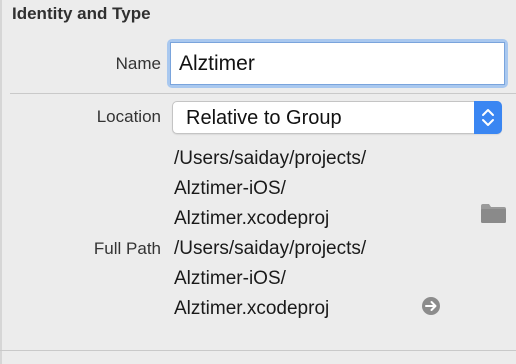  What do you see at coordinates (252, 218) in the screenshot?
I see `location-path-line: Alztimer.xcodeproj` at bounding box center [252, 218].